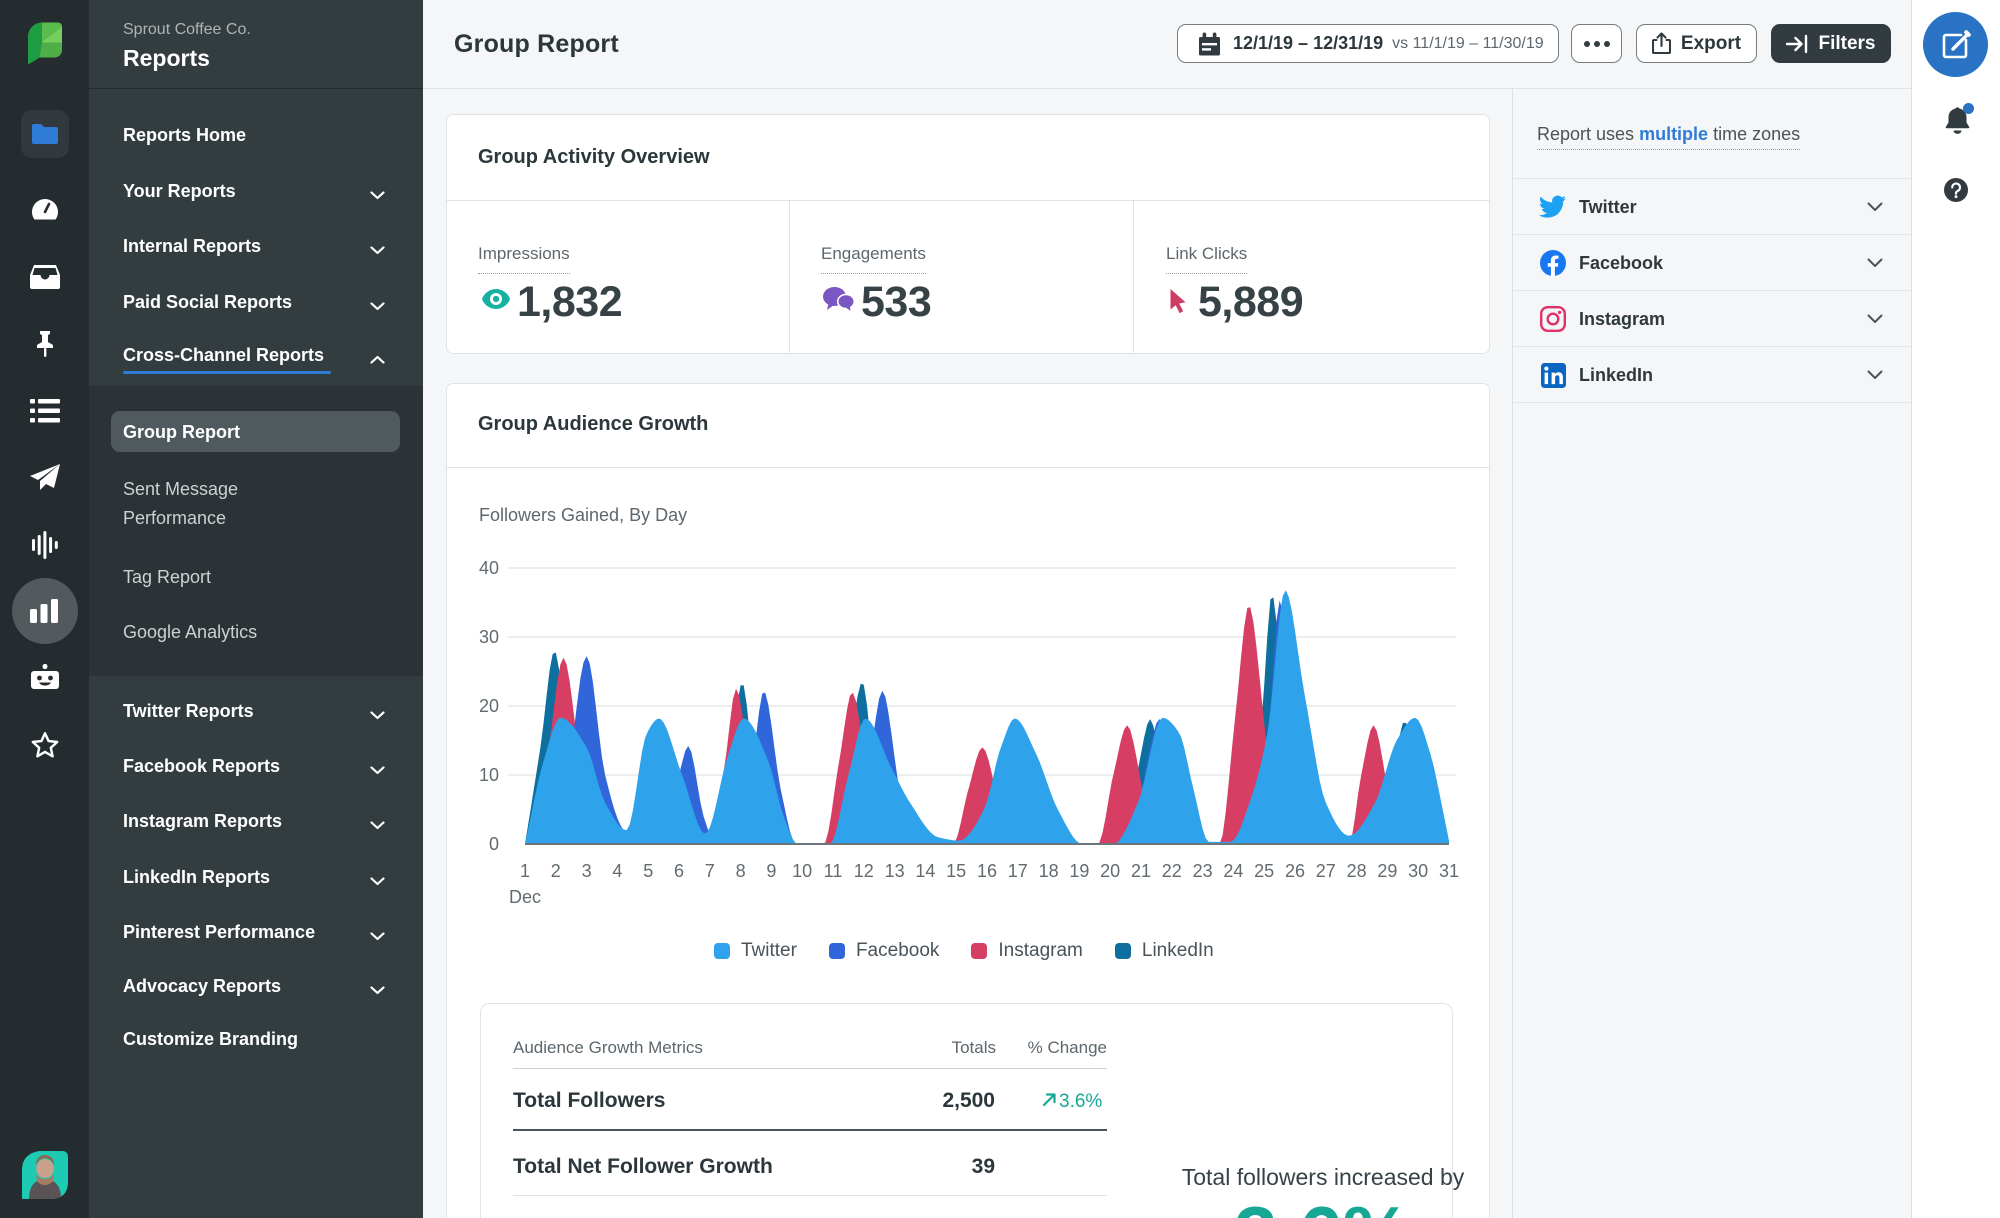  I want to click on svg-text: 14, so click(925, 871).